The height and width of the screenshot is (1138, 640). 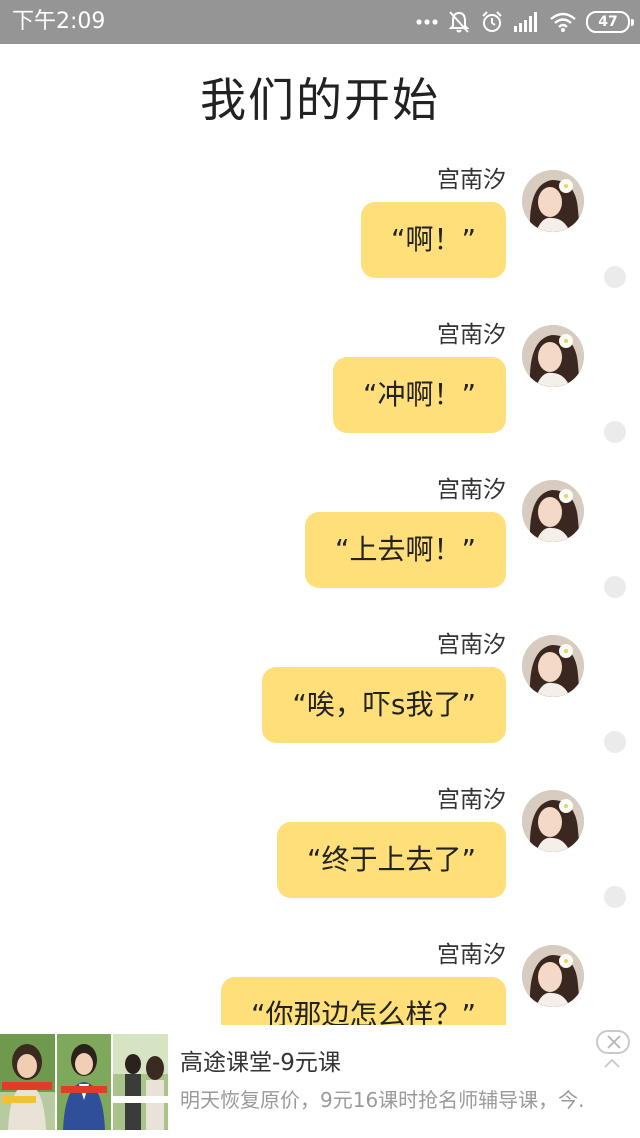 I want to click on message-bubble: “你那边怎么样？”, so click(x=363, y=1001).